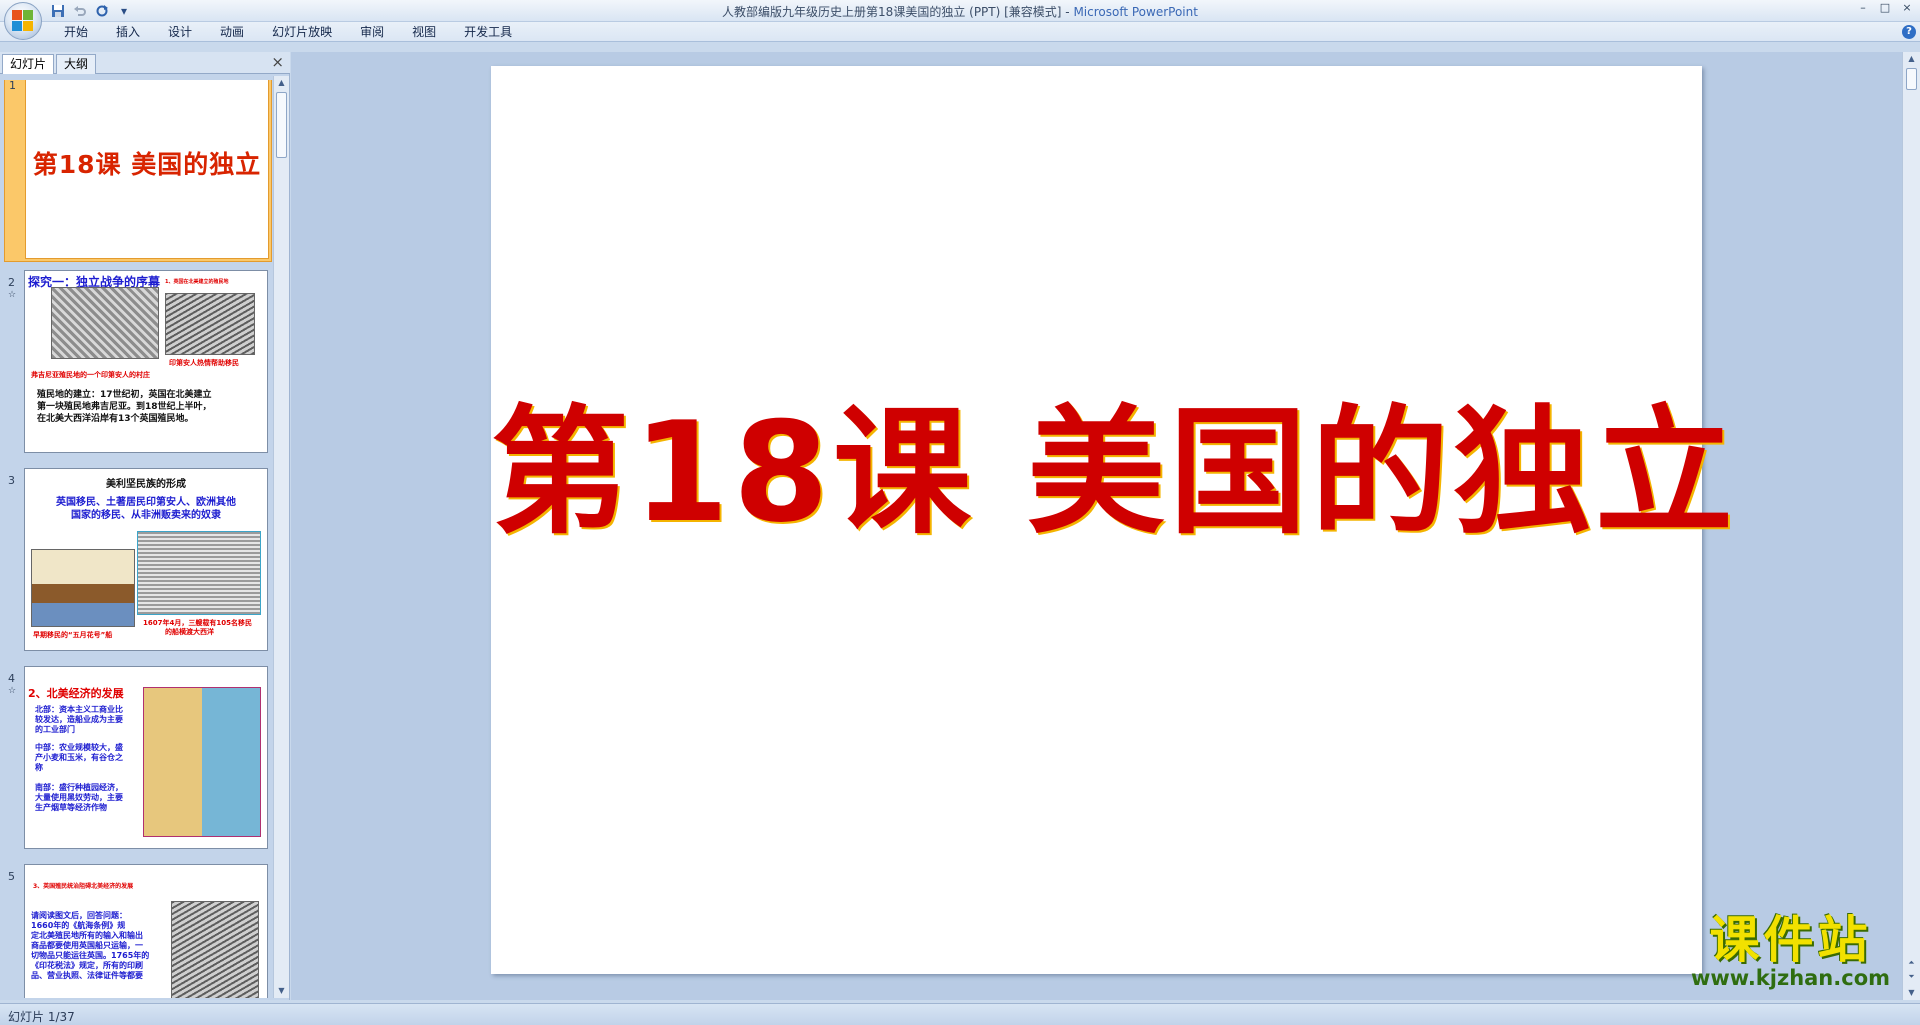  Describe the element at coordinates (55, 729) in the screenshot. I see `slide-text: 的工业部门` at that location.